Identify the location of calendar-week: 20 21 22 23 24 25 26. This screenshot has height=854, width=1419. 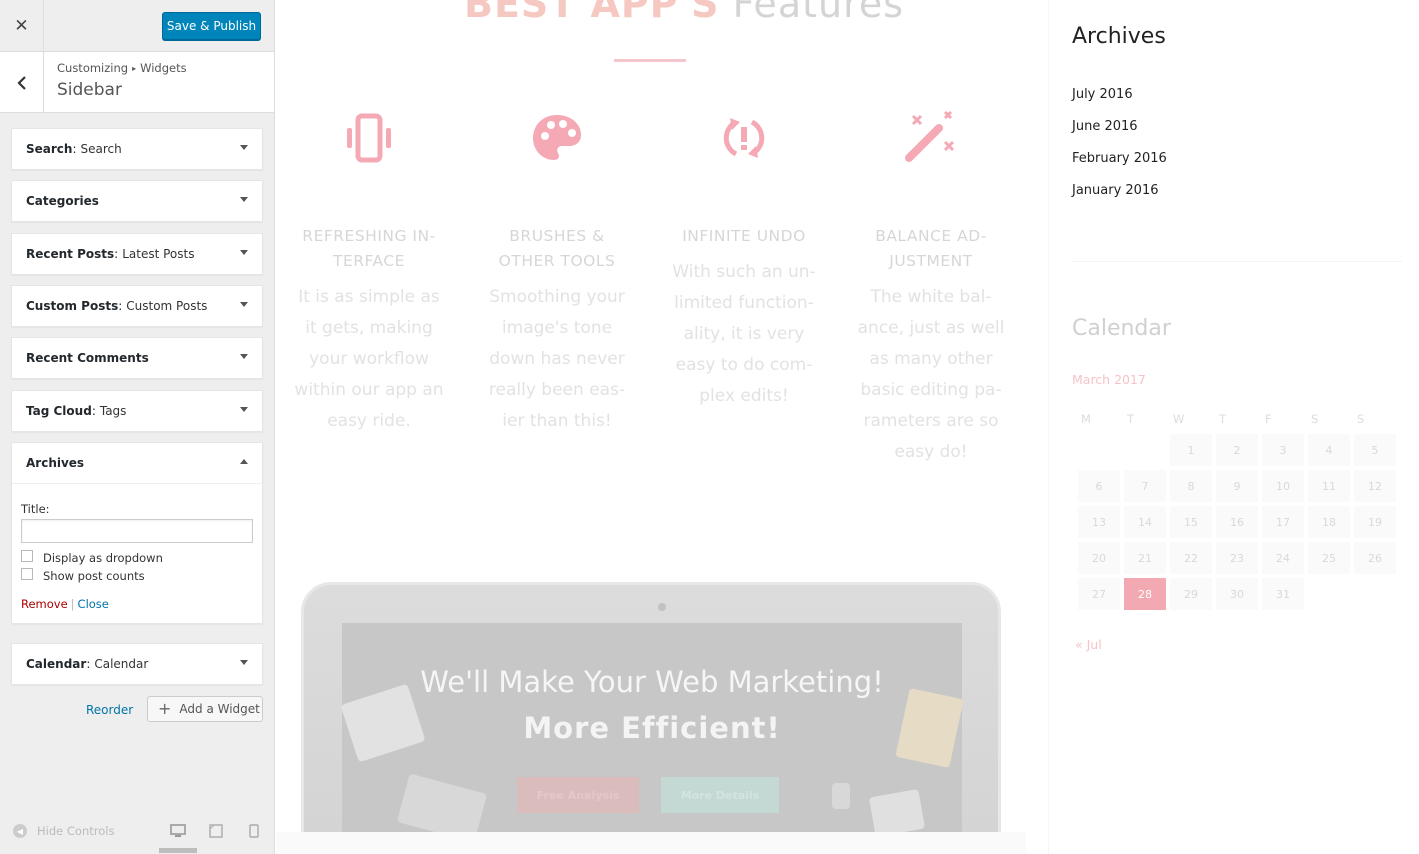
(1237, 558).